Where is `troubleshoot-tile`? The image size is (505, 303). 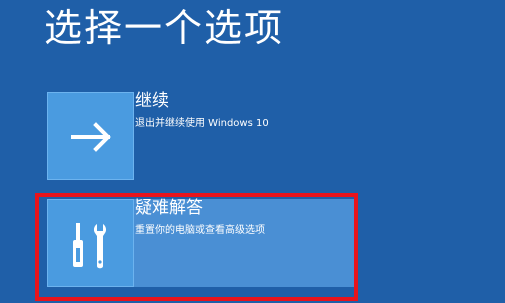
troubleshoot-tile is located at coordinates (90, 243).